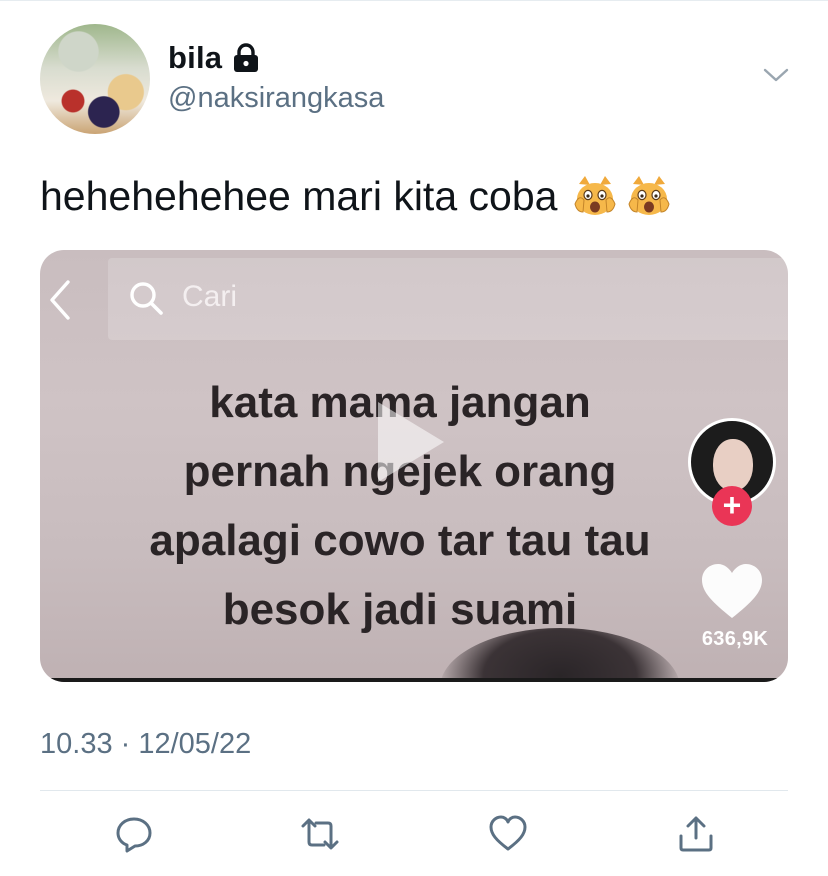 The image size is (828, 876). Describe the element at coordinates (299, 196) in the screenshot. I see `tweet-body: hehehehehee mari kita coba` at that location.